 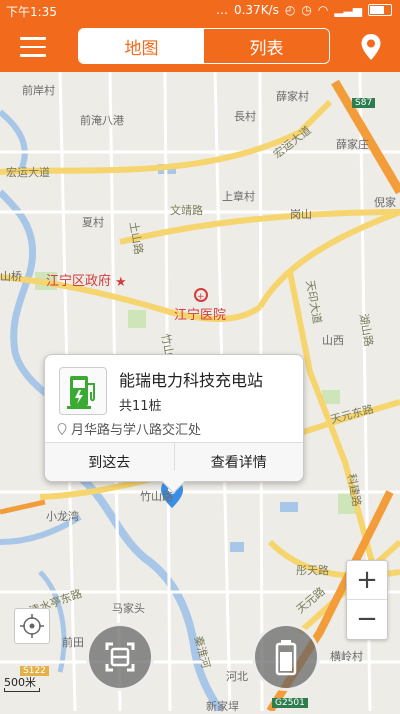 I want to click on battery-charging-icon, so click(x=286, y=658).